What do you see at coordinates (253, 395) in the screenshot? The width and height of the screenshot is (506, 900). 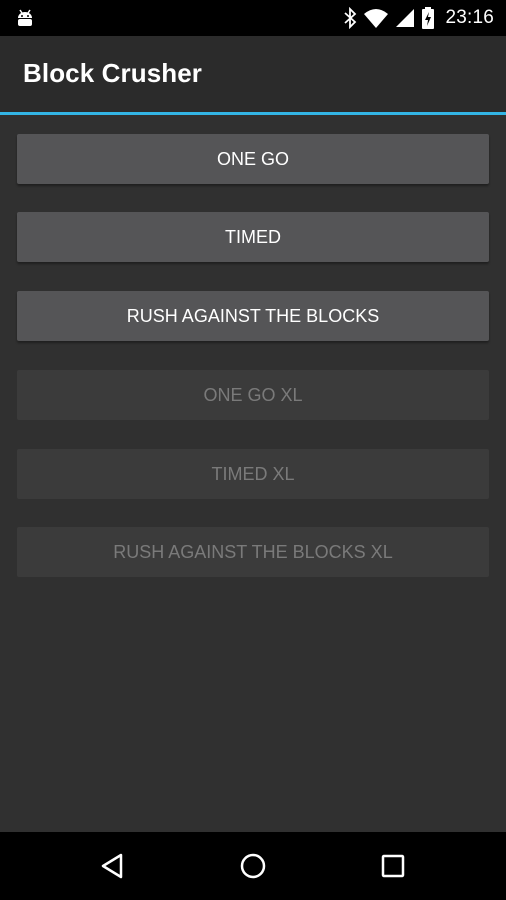 I see `one-go-xl-button: ONE GO XL` at bounding box center [253, 395].